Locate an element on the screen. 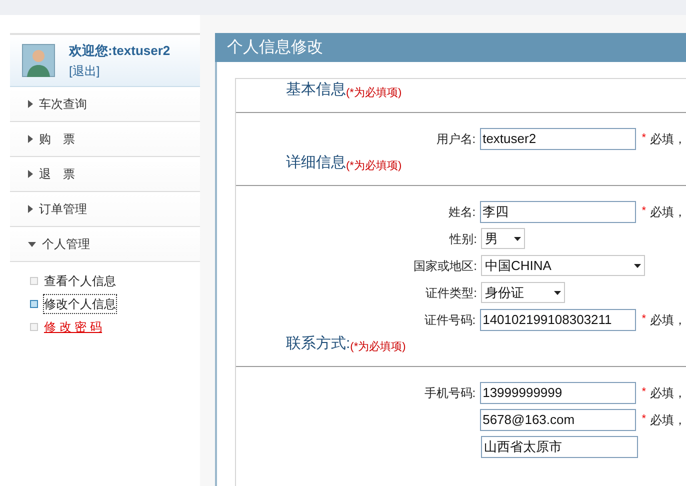  select-dropdown: 身份证 is located at coordinates (523, 292).